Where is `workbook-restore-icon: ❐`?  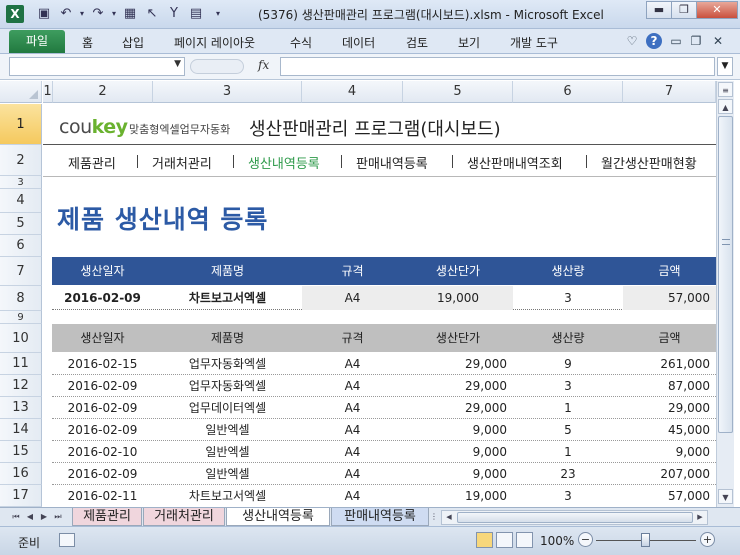
workbook-restore-icon: ❐ is located at coordinates (696, 41).